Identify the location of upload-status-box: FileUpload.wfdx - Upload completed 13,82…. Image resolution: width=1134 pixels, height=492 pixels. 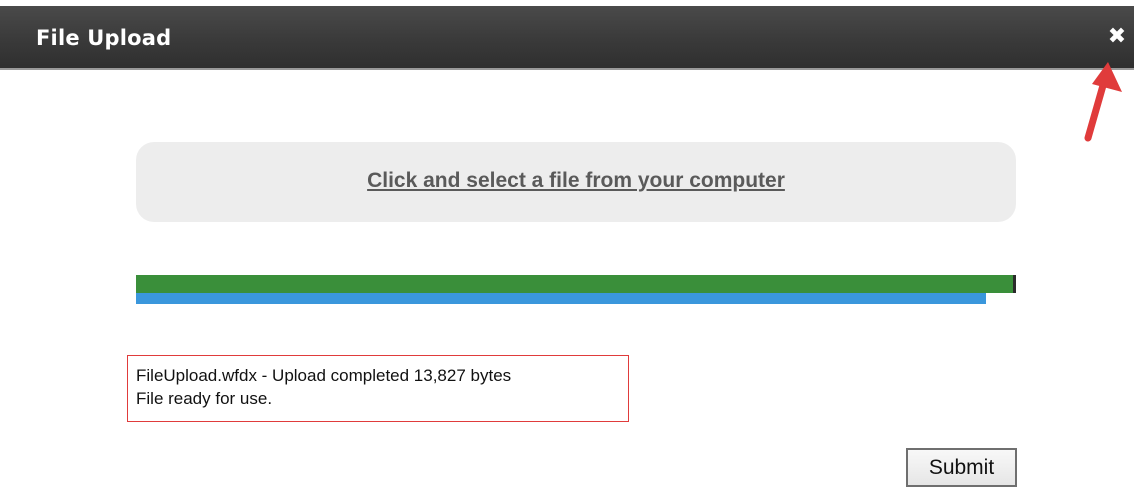
(378, 388).